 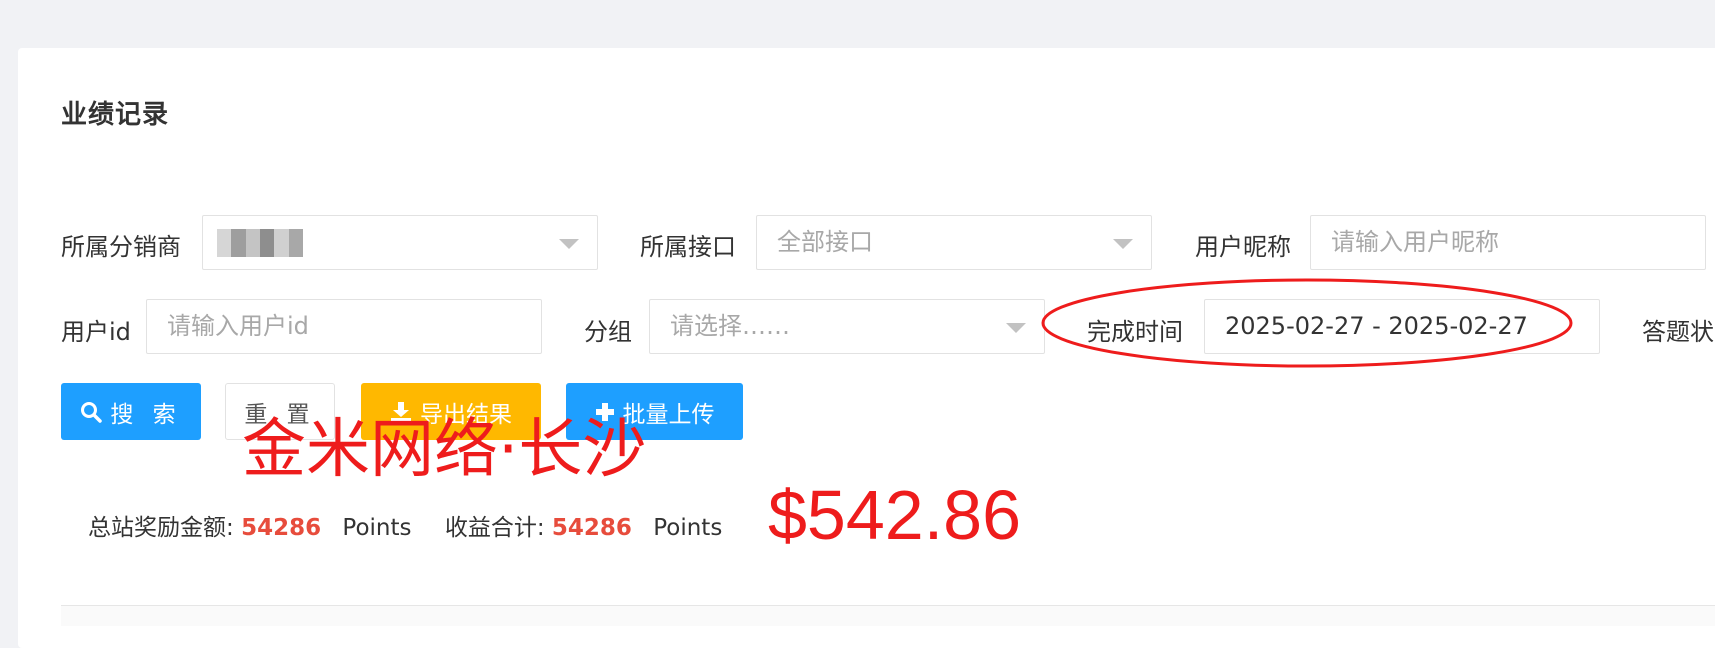 I want to click on blurred-distributor-value, so click(x=260, y=243).